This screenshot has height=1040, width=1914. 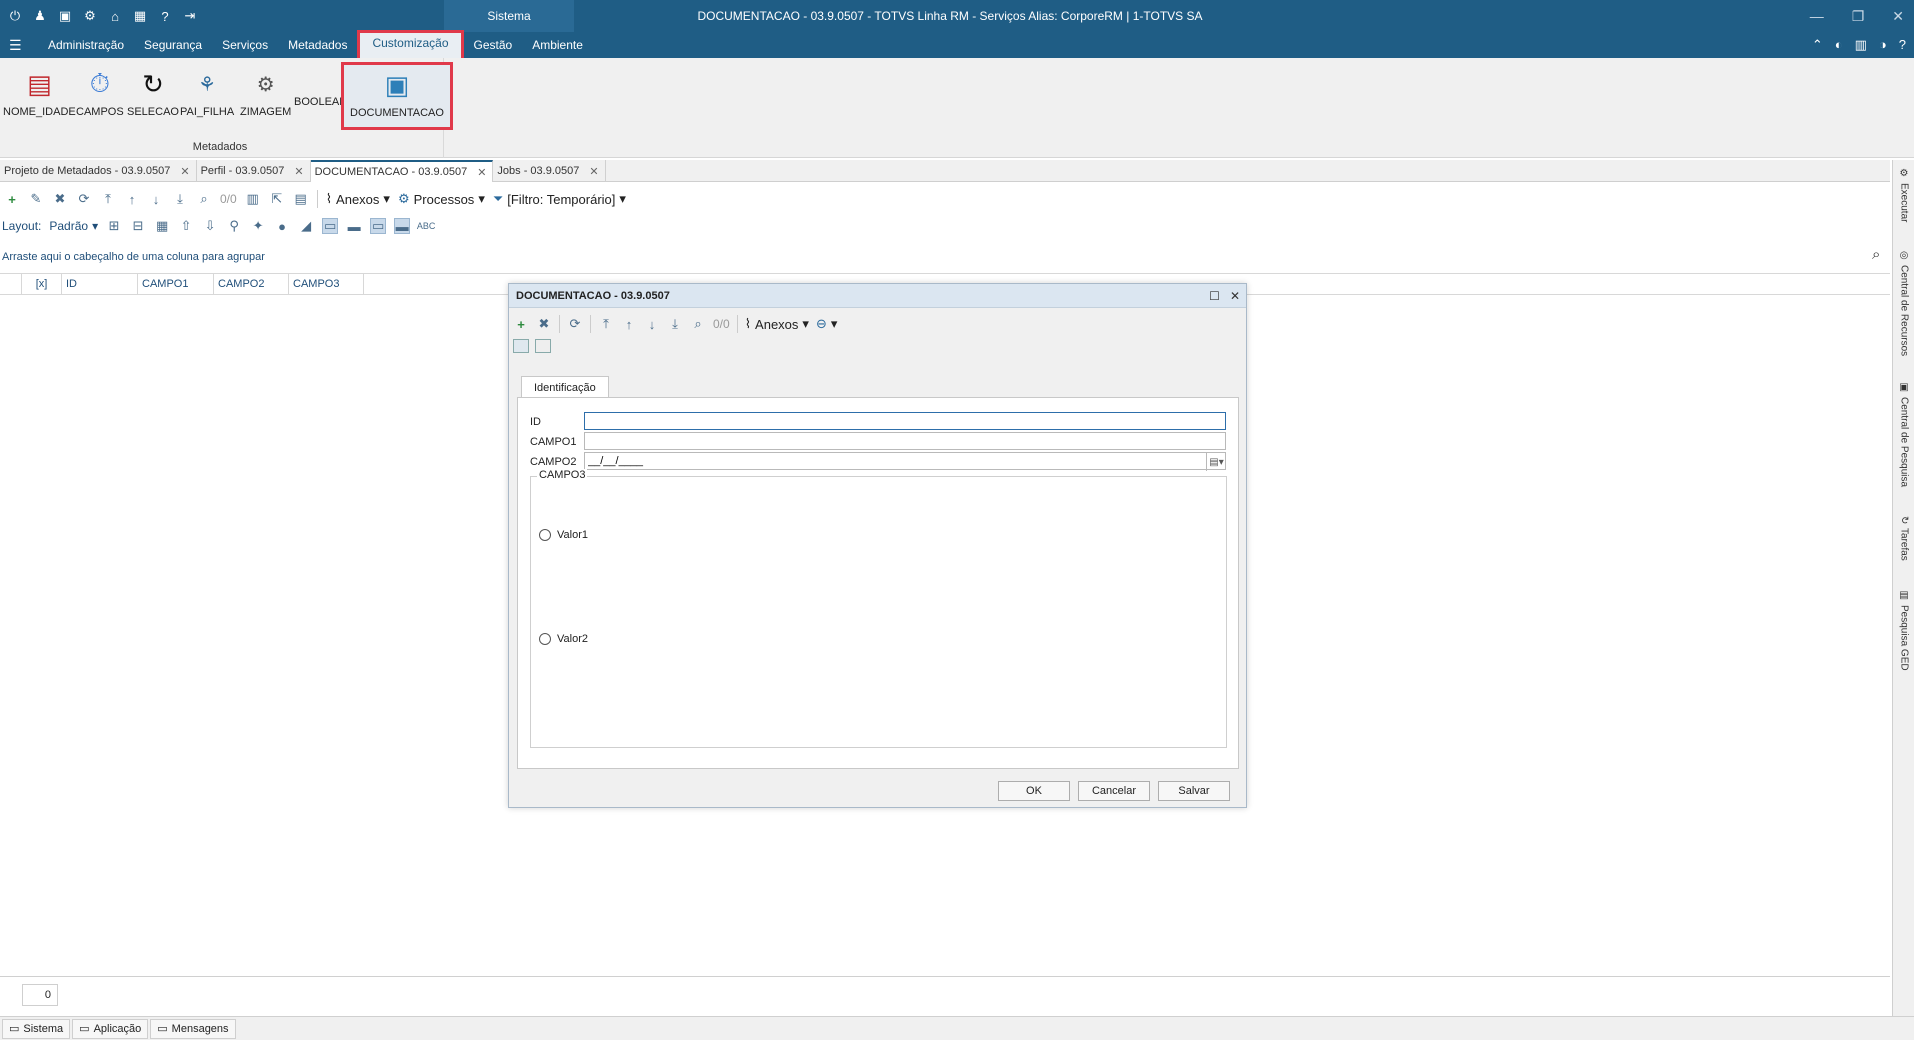 What do you see at coordinates (1216, 462) in the screenshot?
I see `calendar-dropdown-icon: ▤▾` at bounding box center [1216, 462].